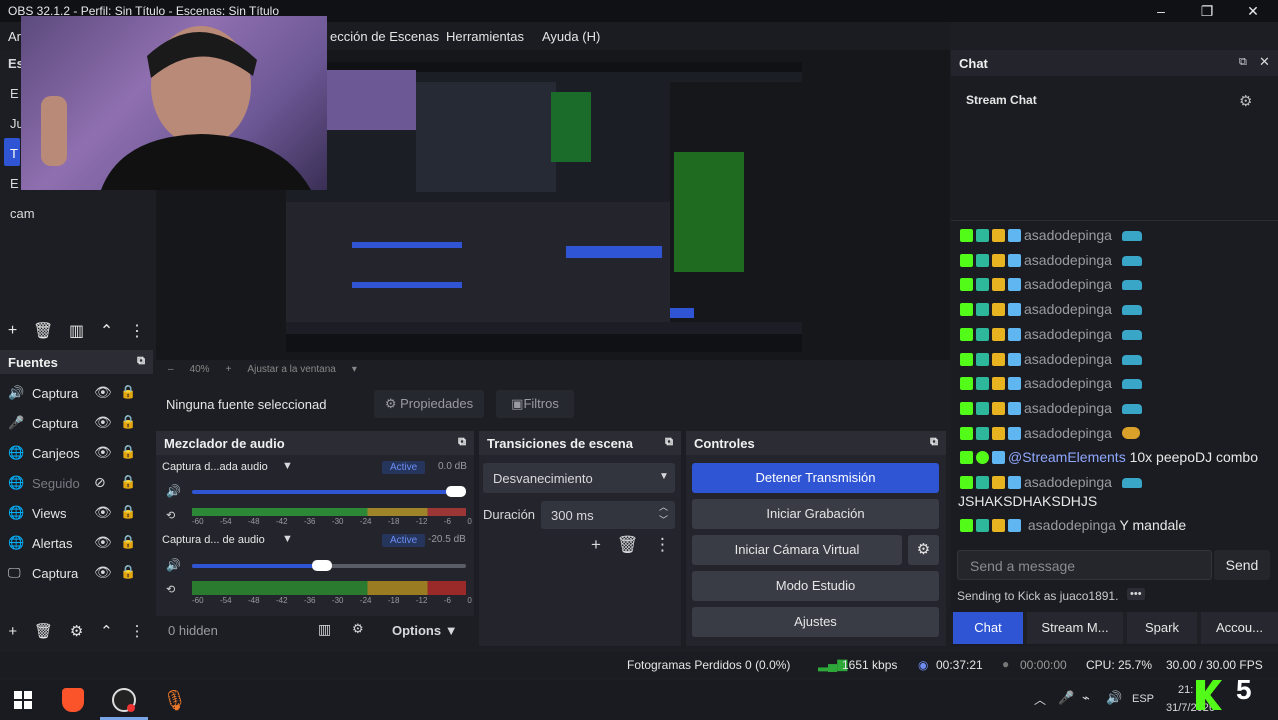 This screenshot has height=720, width=1278. Describe the element at coordinates (106, 631) in the screenshot. I see `move-up-icon: ⌃` at that location.